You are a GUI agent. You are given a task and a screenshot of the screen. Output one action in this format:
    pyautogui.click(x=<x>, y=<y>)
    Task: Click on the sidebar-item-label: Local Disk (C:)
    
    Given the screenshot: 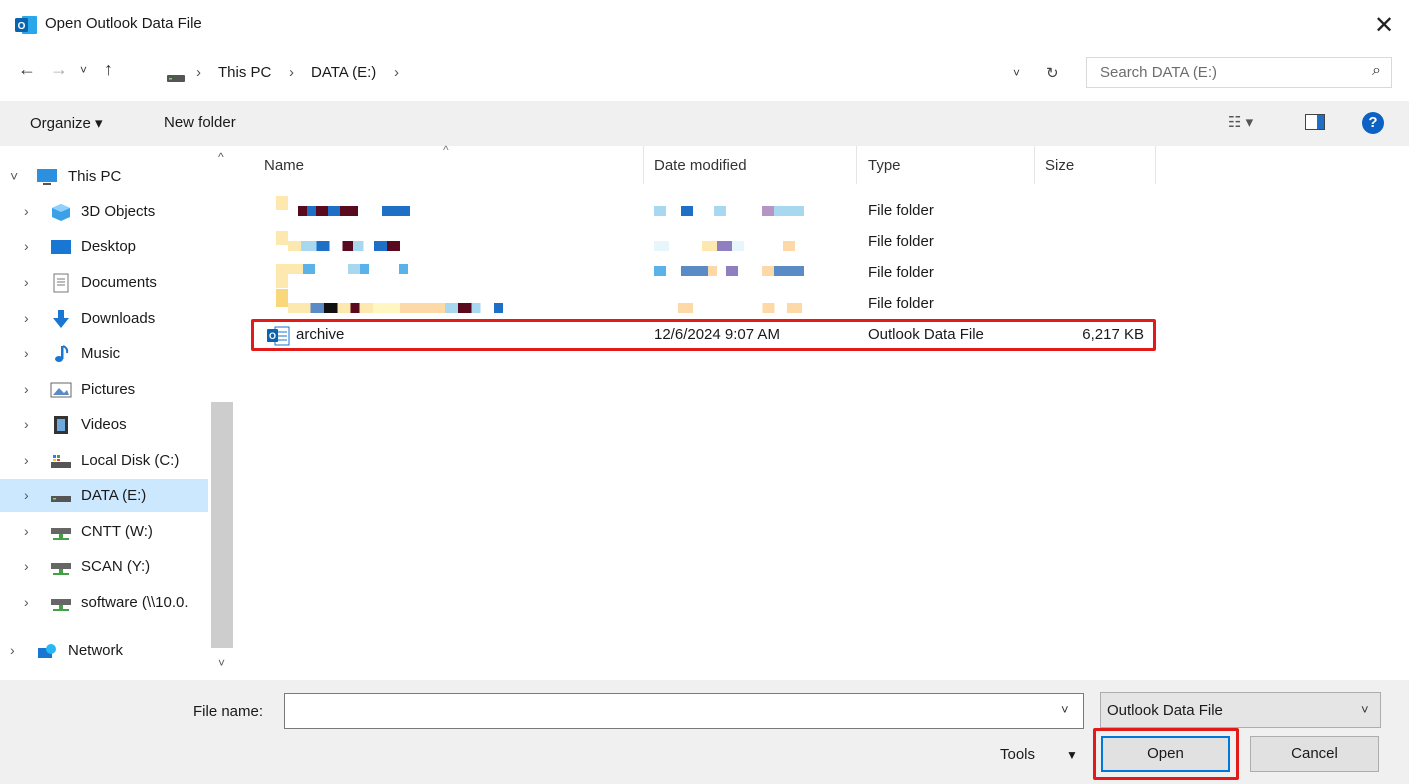 What is the action you would take?
    pyautogui.click(x=130, y=460)
    